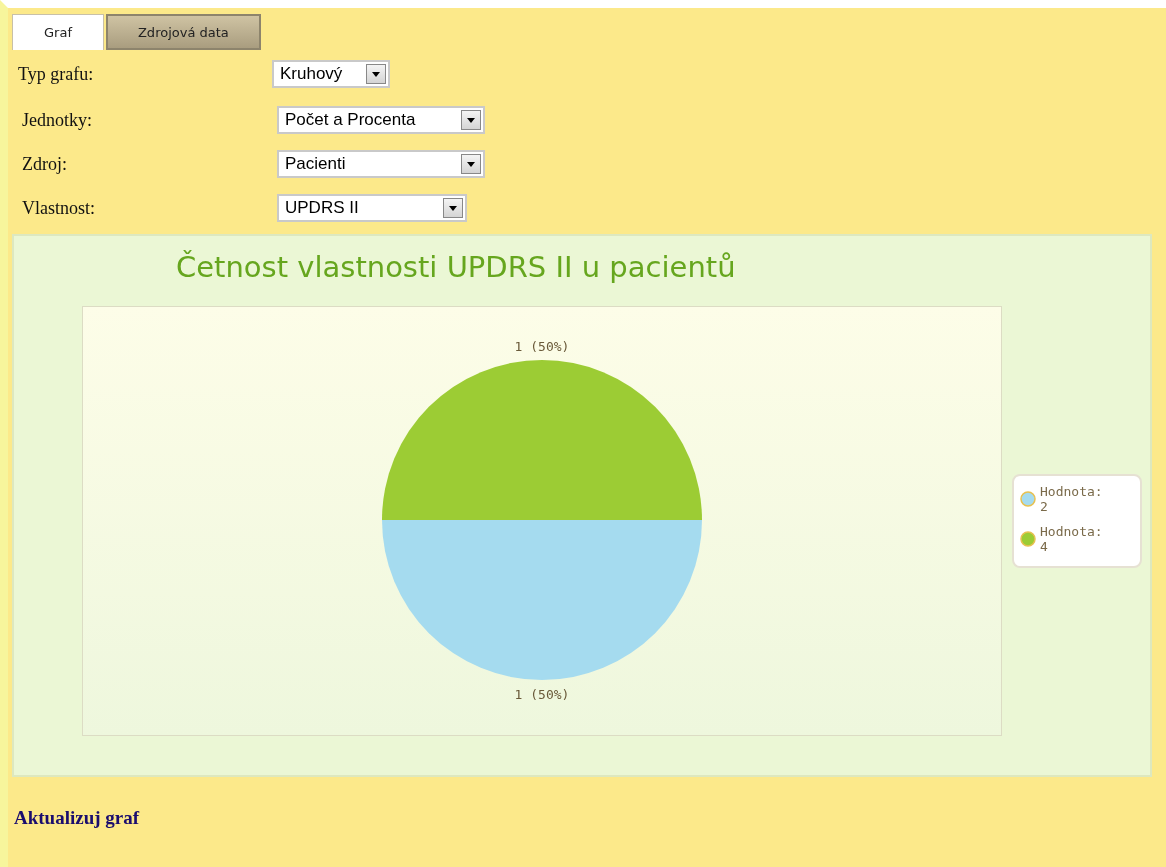  Describe the element at coordinates (456, 268) in the screenshot. I see `chart-title: Četnost vlastnosti UPDRS II u pacientů` at that location.